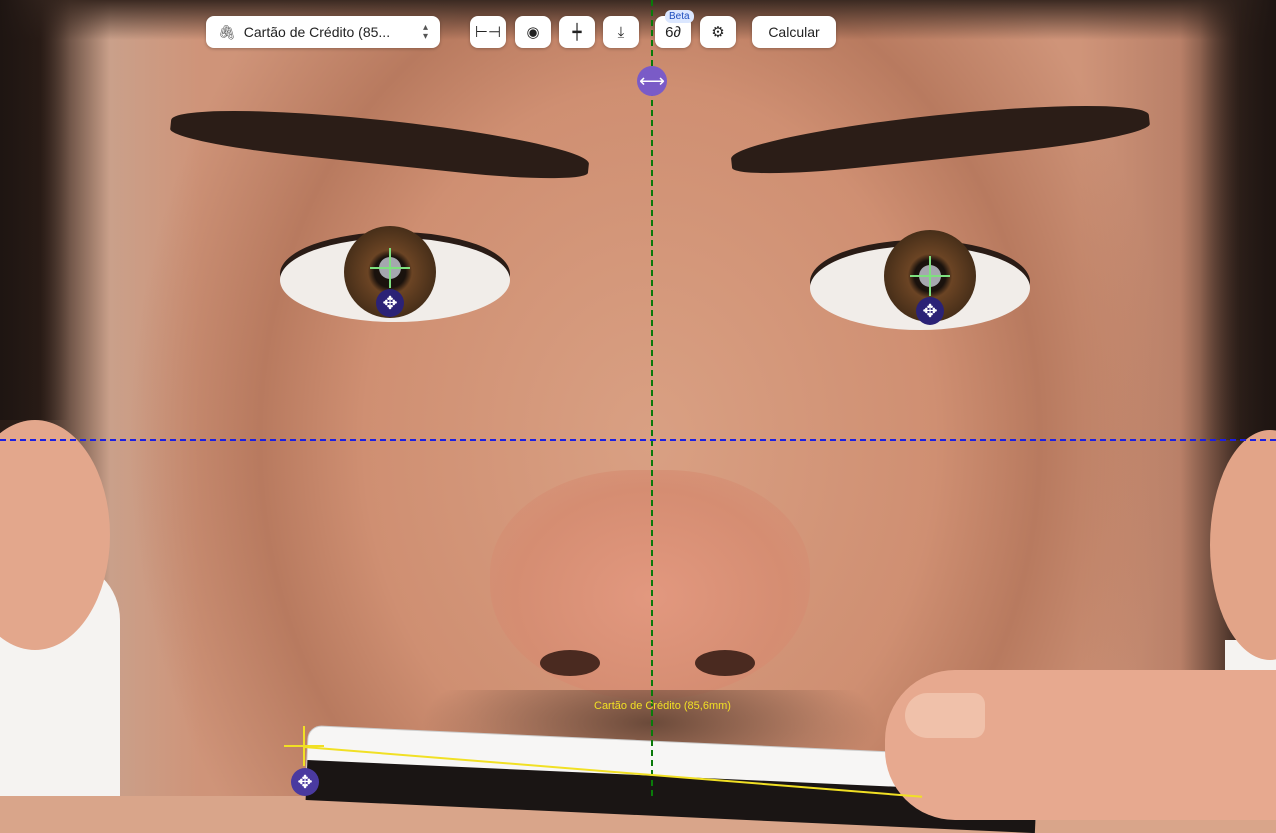 The image size is (1276, 833). Describe the element at coordinates (425, 32) in the screenshot. I see `up-down-chevron-icon: ▴ ▾` at that location.